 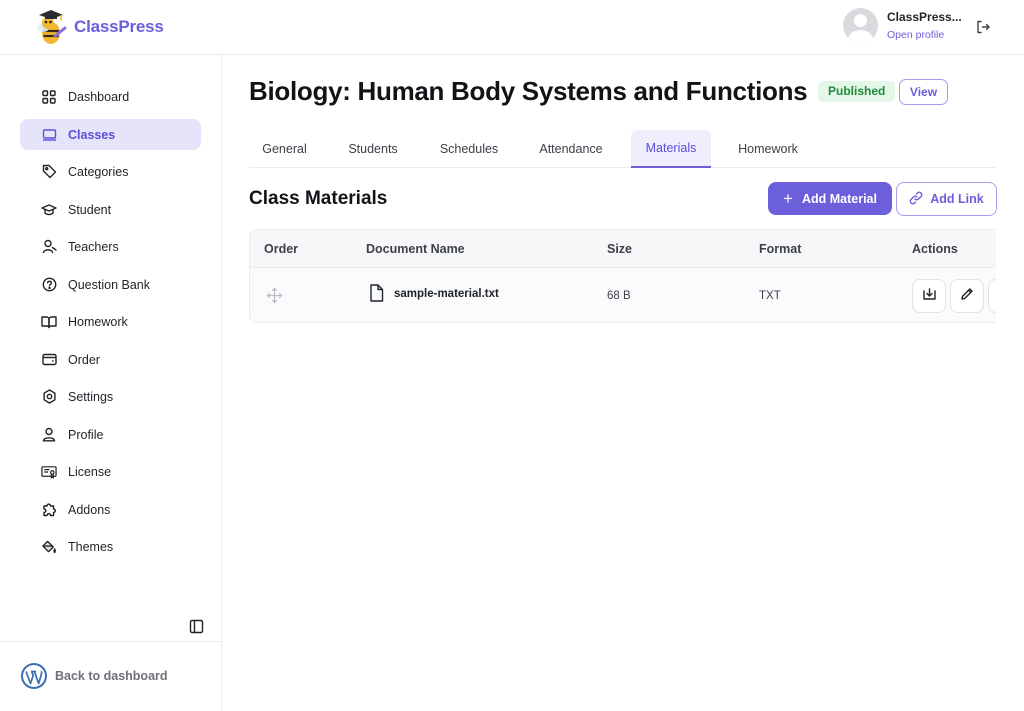 I want to click on add-link-button: Add Link, so click(x=946, y=199).